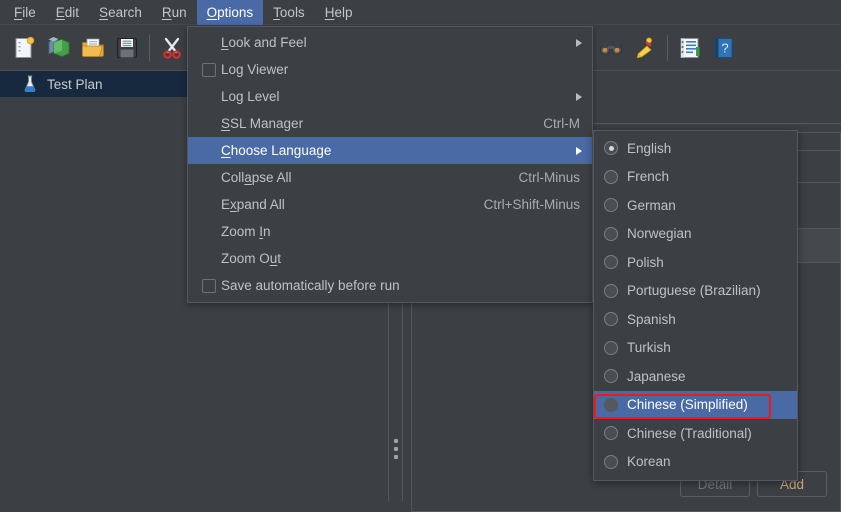 This screenshot has height=512, width=841. I want to click on menu-item-accelerator: Ctrl+Shift-Minus, so click(531, 204).